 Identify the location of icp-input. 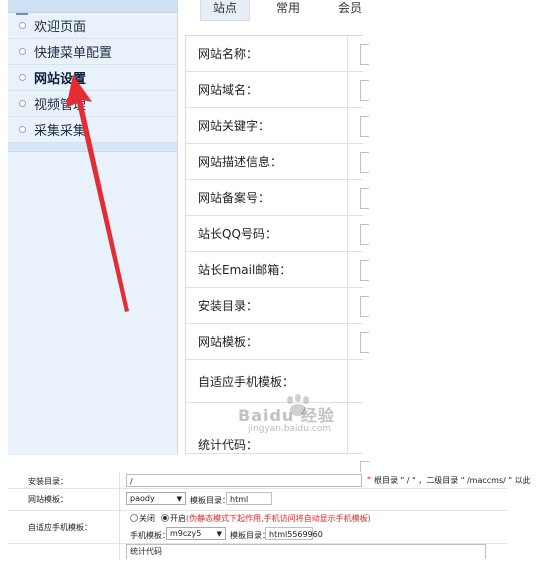
(364, 198).